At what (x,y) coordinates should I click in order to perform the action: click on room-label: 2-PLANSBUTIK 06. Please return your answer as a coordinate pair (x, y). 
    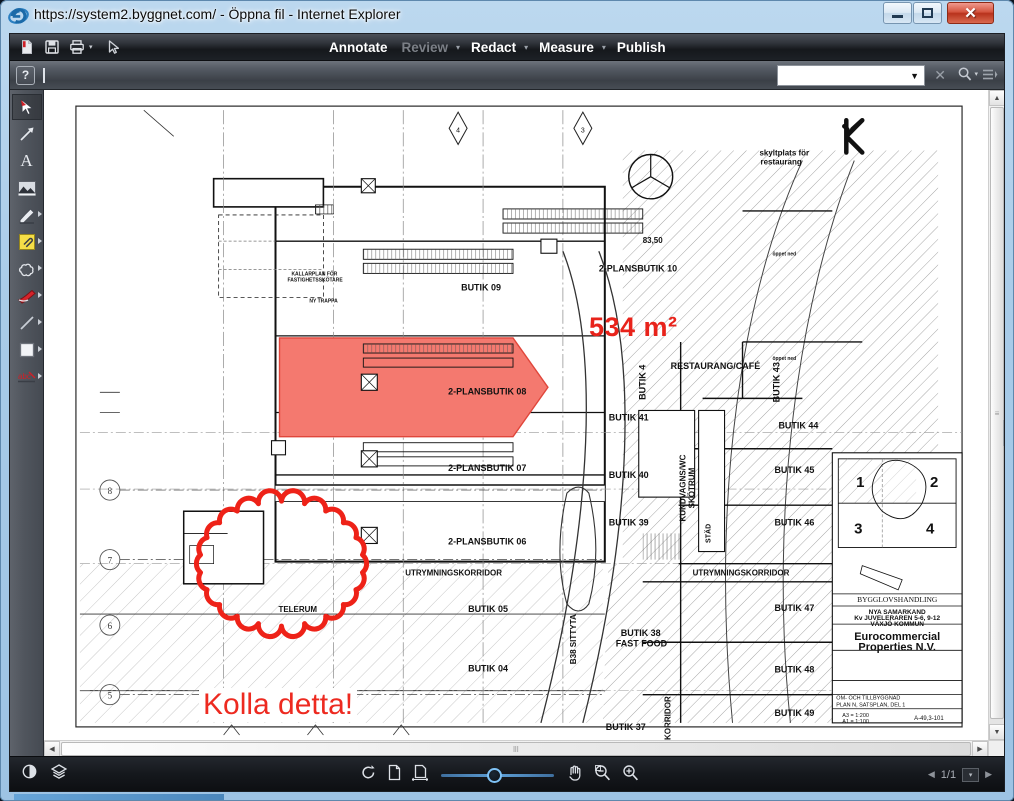
    Looking at the image, I should click on (487, 541).